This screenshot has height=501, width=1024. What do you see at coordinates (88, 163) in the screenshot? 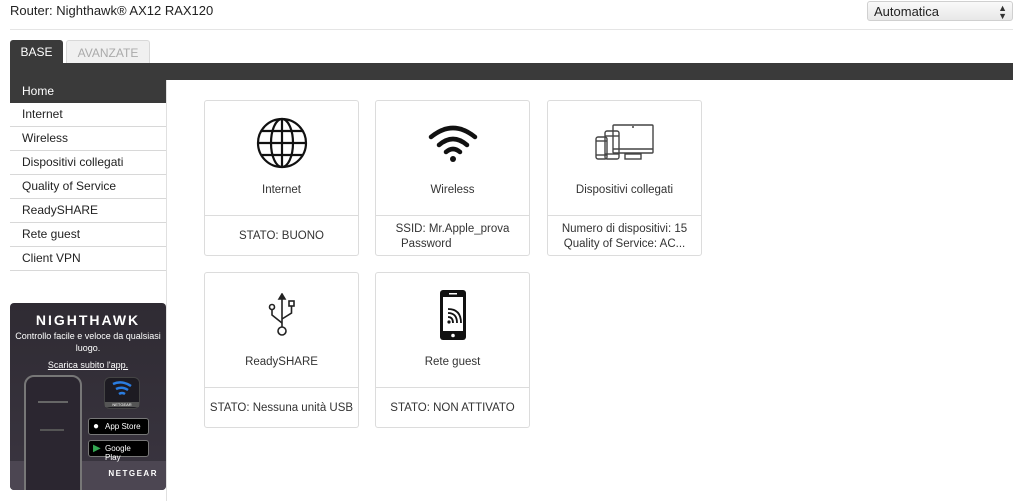
I see `sidebar-item-connected-devices: Dispositivi collegati` at bounding box center [88, 163].